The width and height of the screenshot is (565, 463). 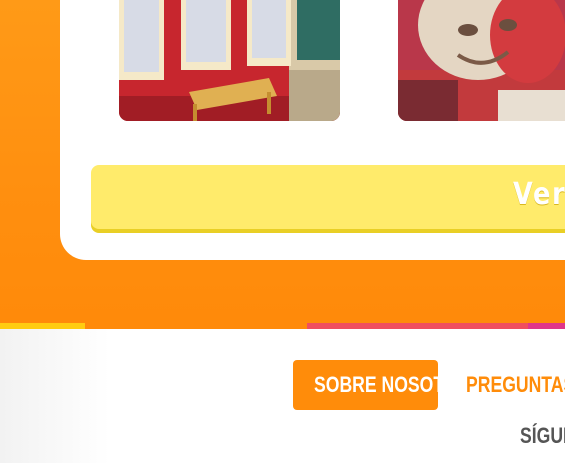 I want to click on gallery-photo-lobby, so click(x=229, y=60).